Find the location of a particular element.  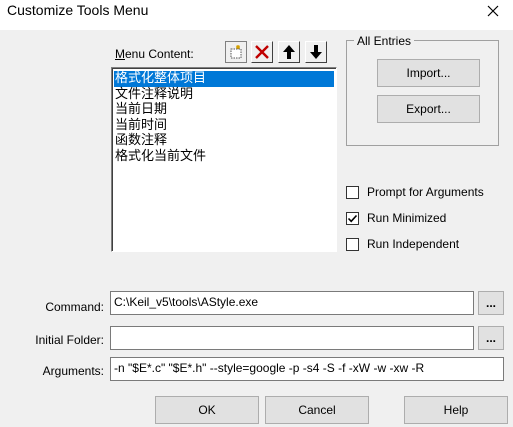

prompt-arguments-label: Prompt for Arguments is located at coordinates (425, 192).